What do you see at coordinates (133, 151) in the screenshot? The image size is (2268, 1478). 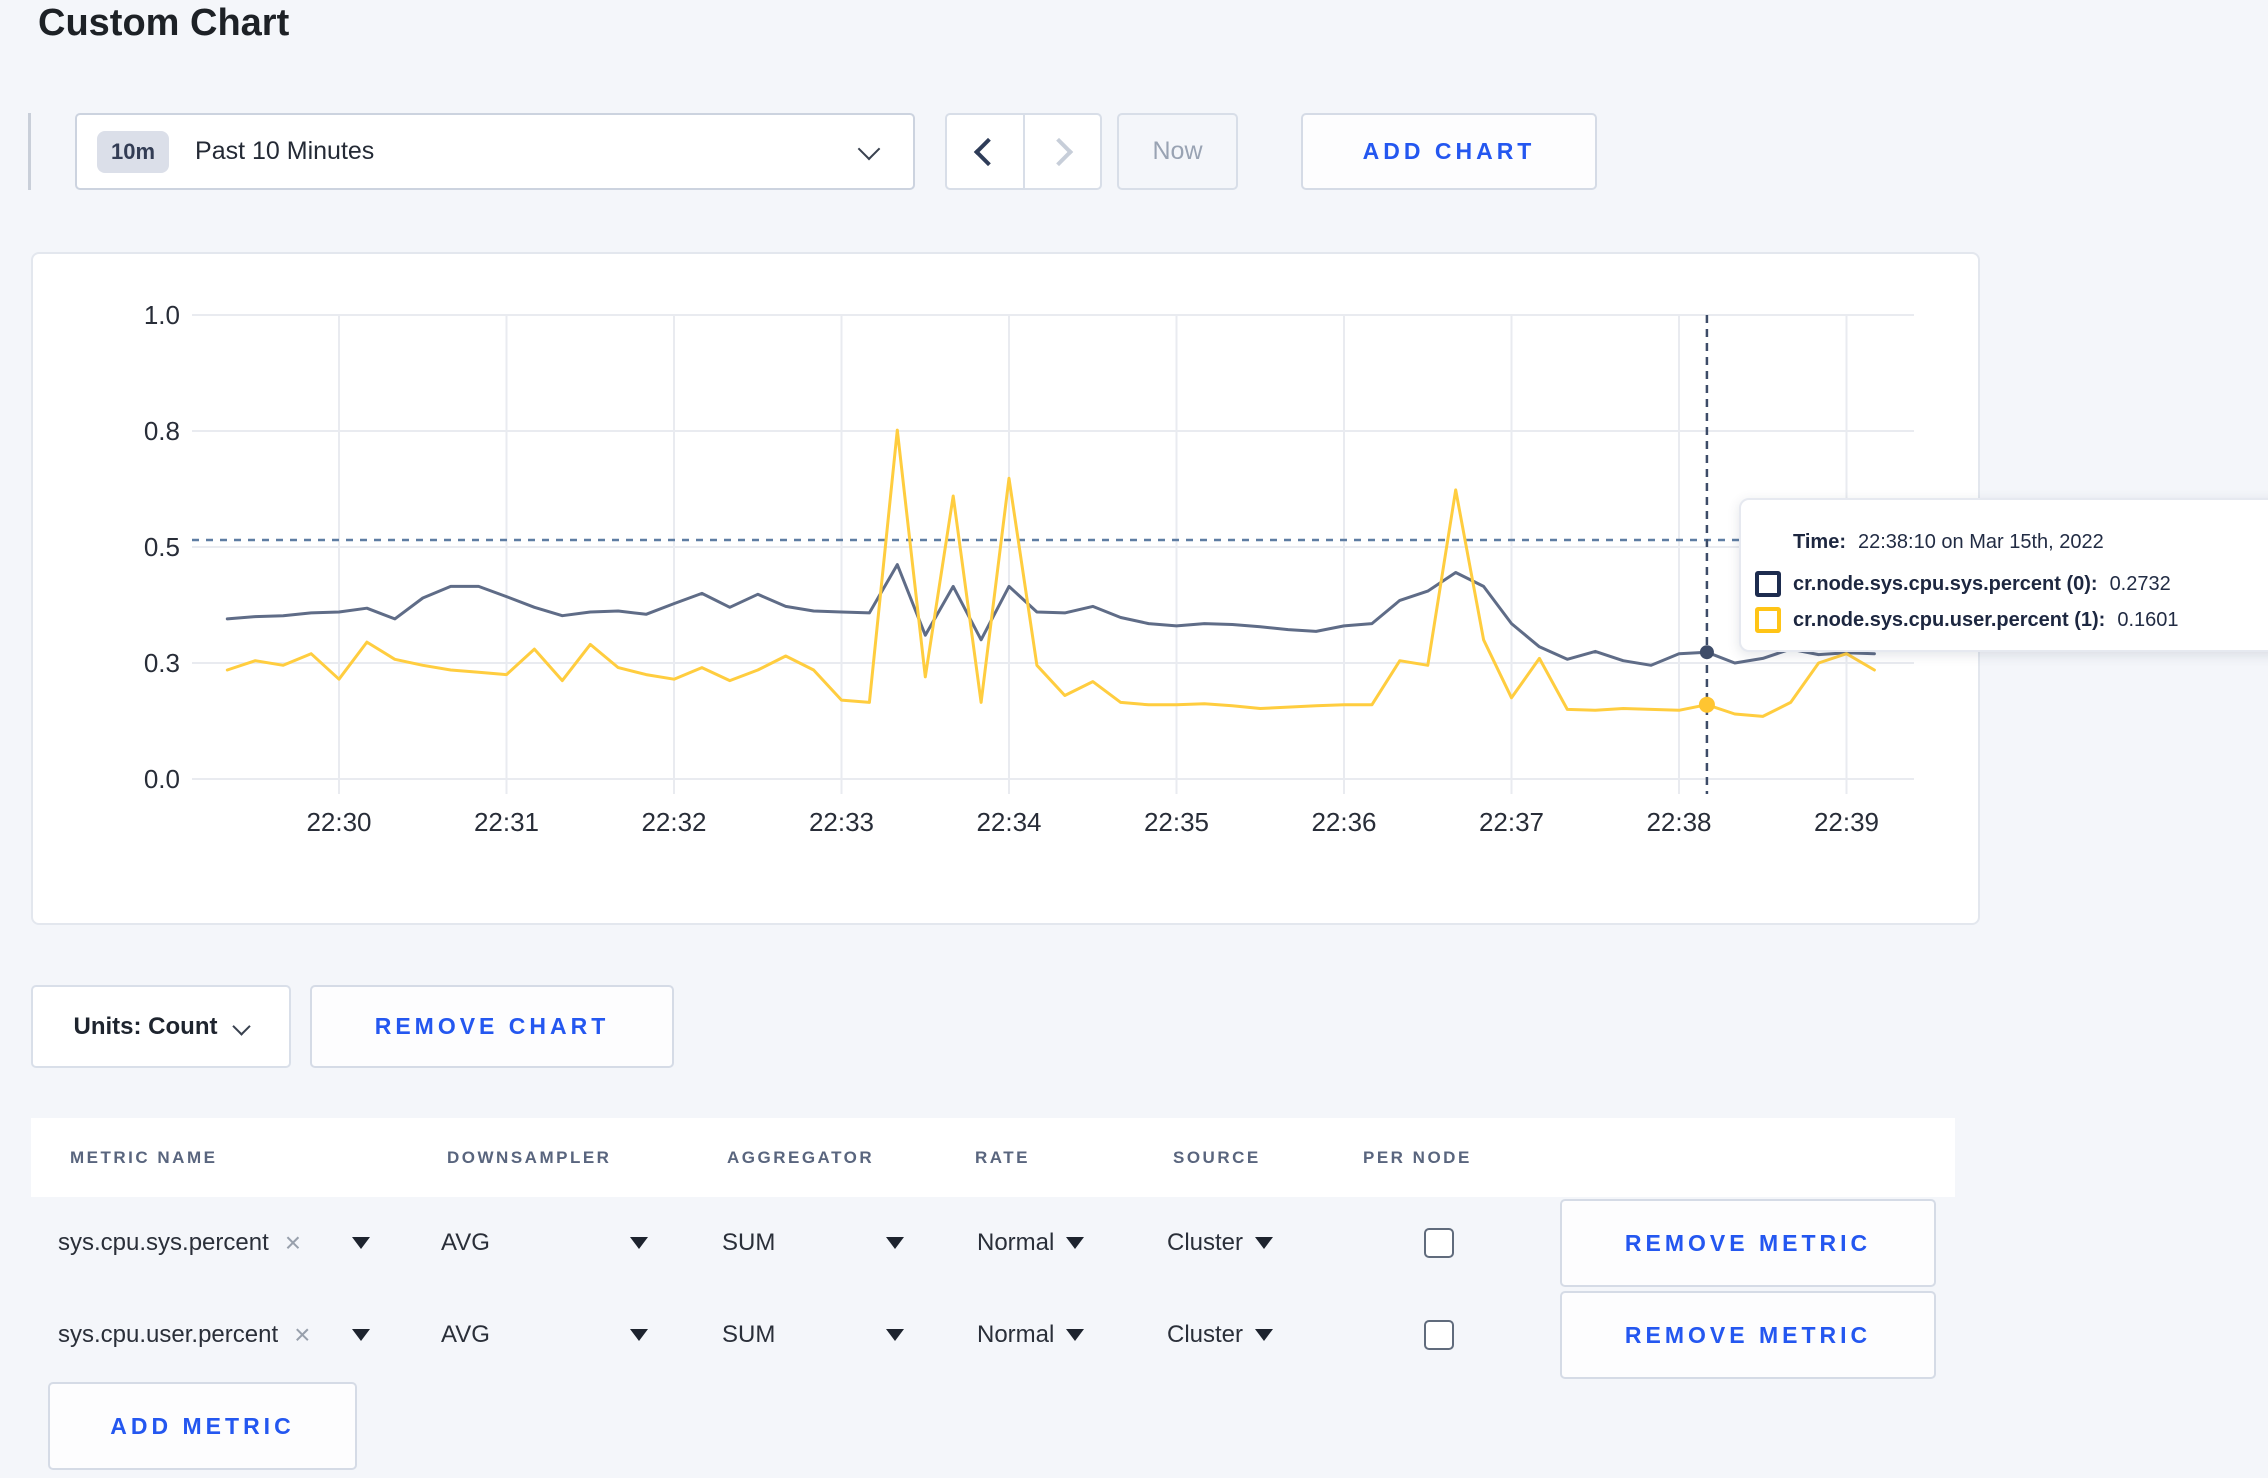 I see `time-range-badge: 10m` at bounding box center [133, 151].